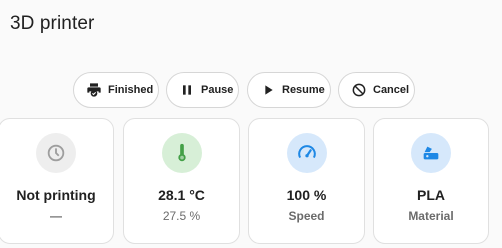 This screenshot has height=248, width=502. What do you see at coordinates (217, 90) in the screenshot?
I see `pause-label: Pause` at bounding box center [217, 90].